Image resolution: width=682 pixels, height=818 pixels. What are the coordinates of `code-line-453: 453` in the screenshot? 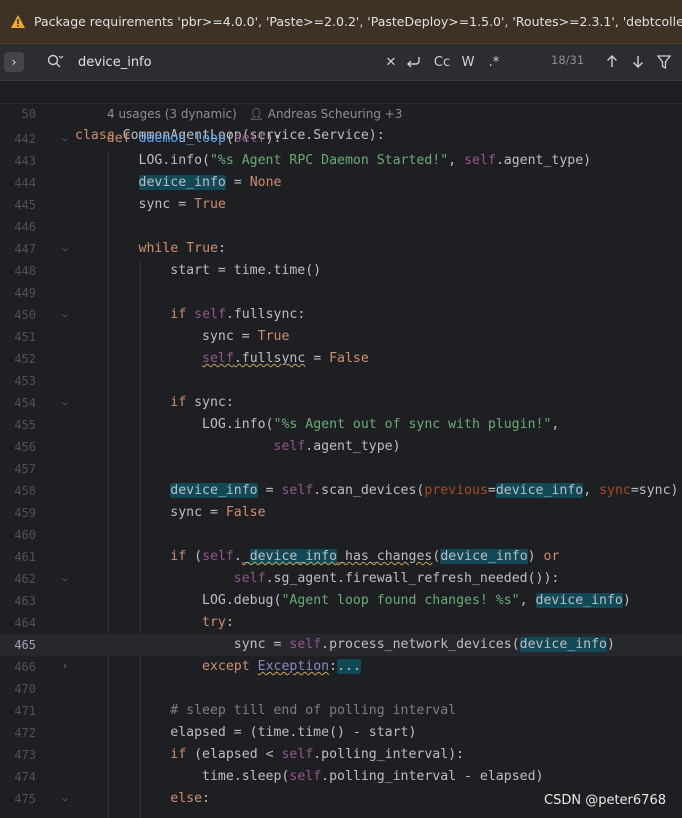 It's located at (341, 381).